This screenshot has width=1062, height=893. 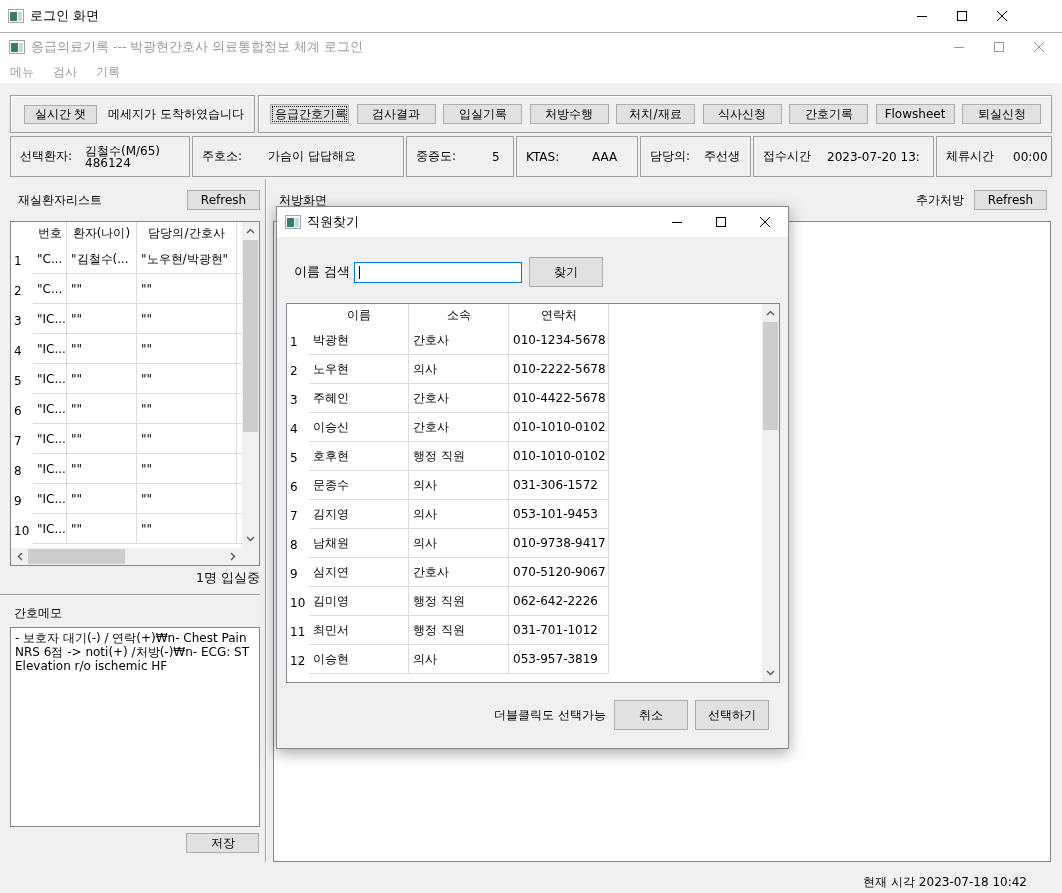 I want to click on info-value: 가슴이 답답해요, so click(x=312, y=156).